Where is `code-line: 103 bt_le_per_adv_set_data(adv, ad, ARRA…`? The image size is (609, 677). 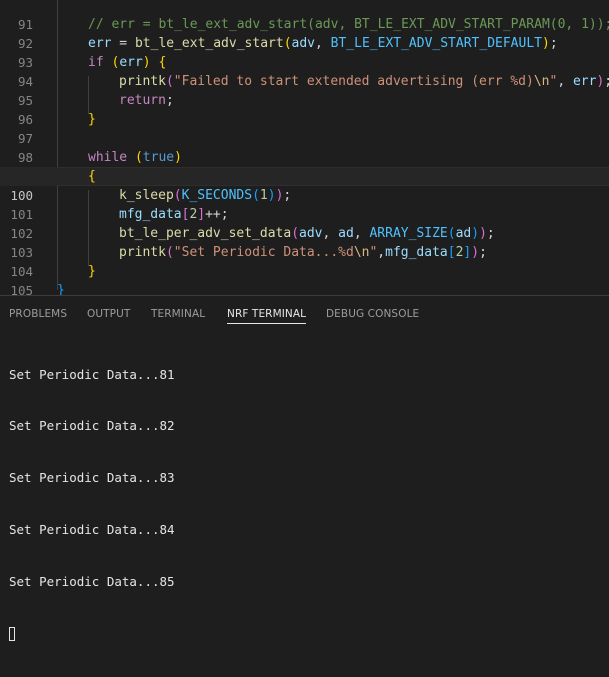
code-line: 103 bt_le_per_adv_set_data(adv, ad, ARRA… is located at coordinates (304, 242).